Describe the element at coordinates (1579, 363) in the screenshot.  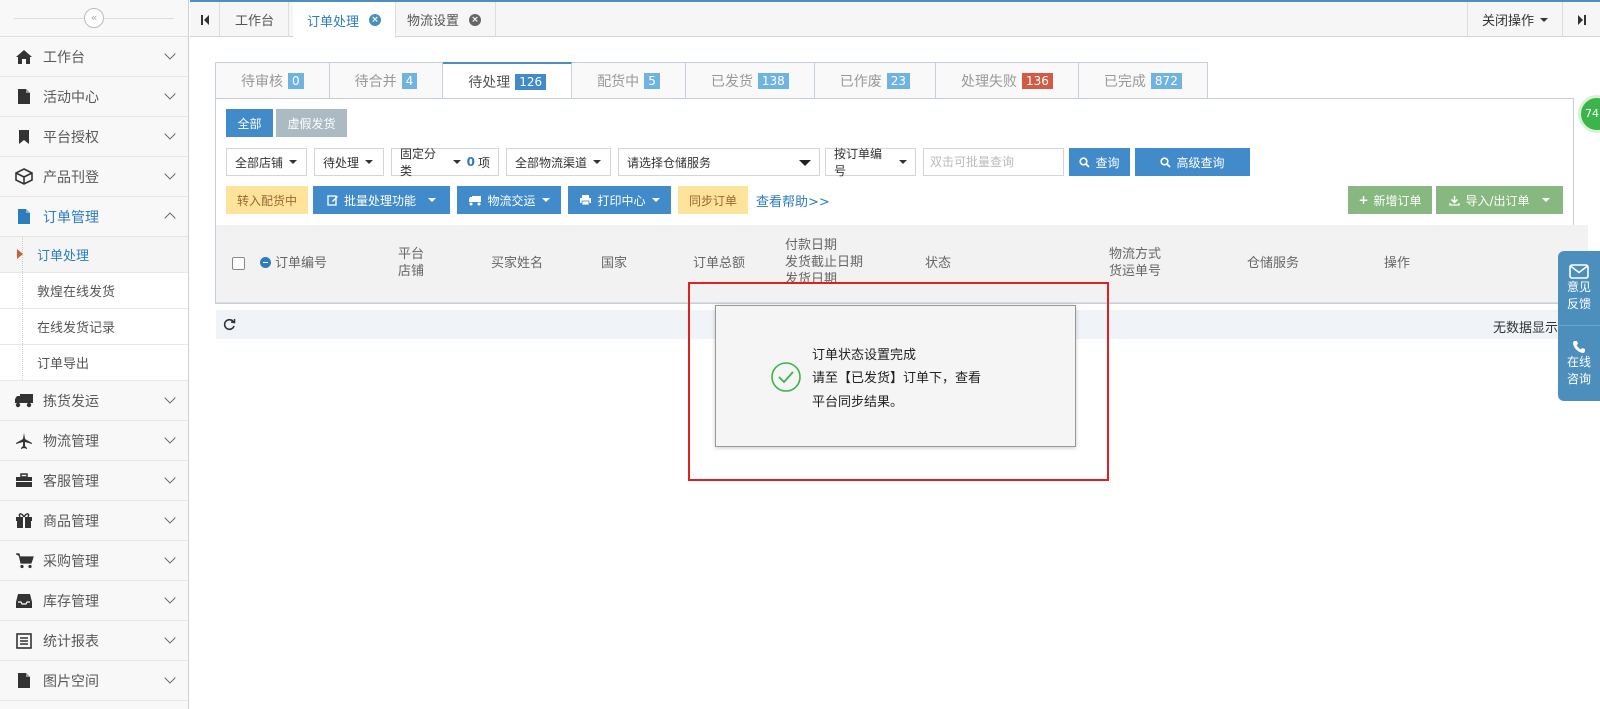
I see `online-consult-button: 在线 咨询` at that location.